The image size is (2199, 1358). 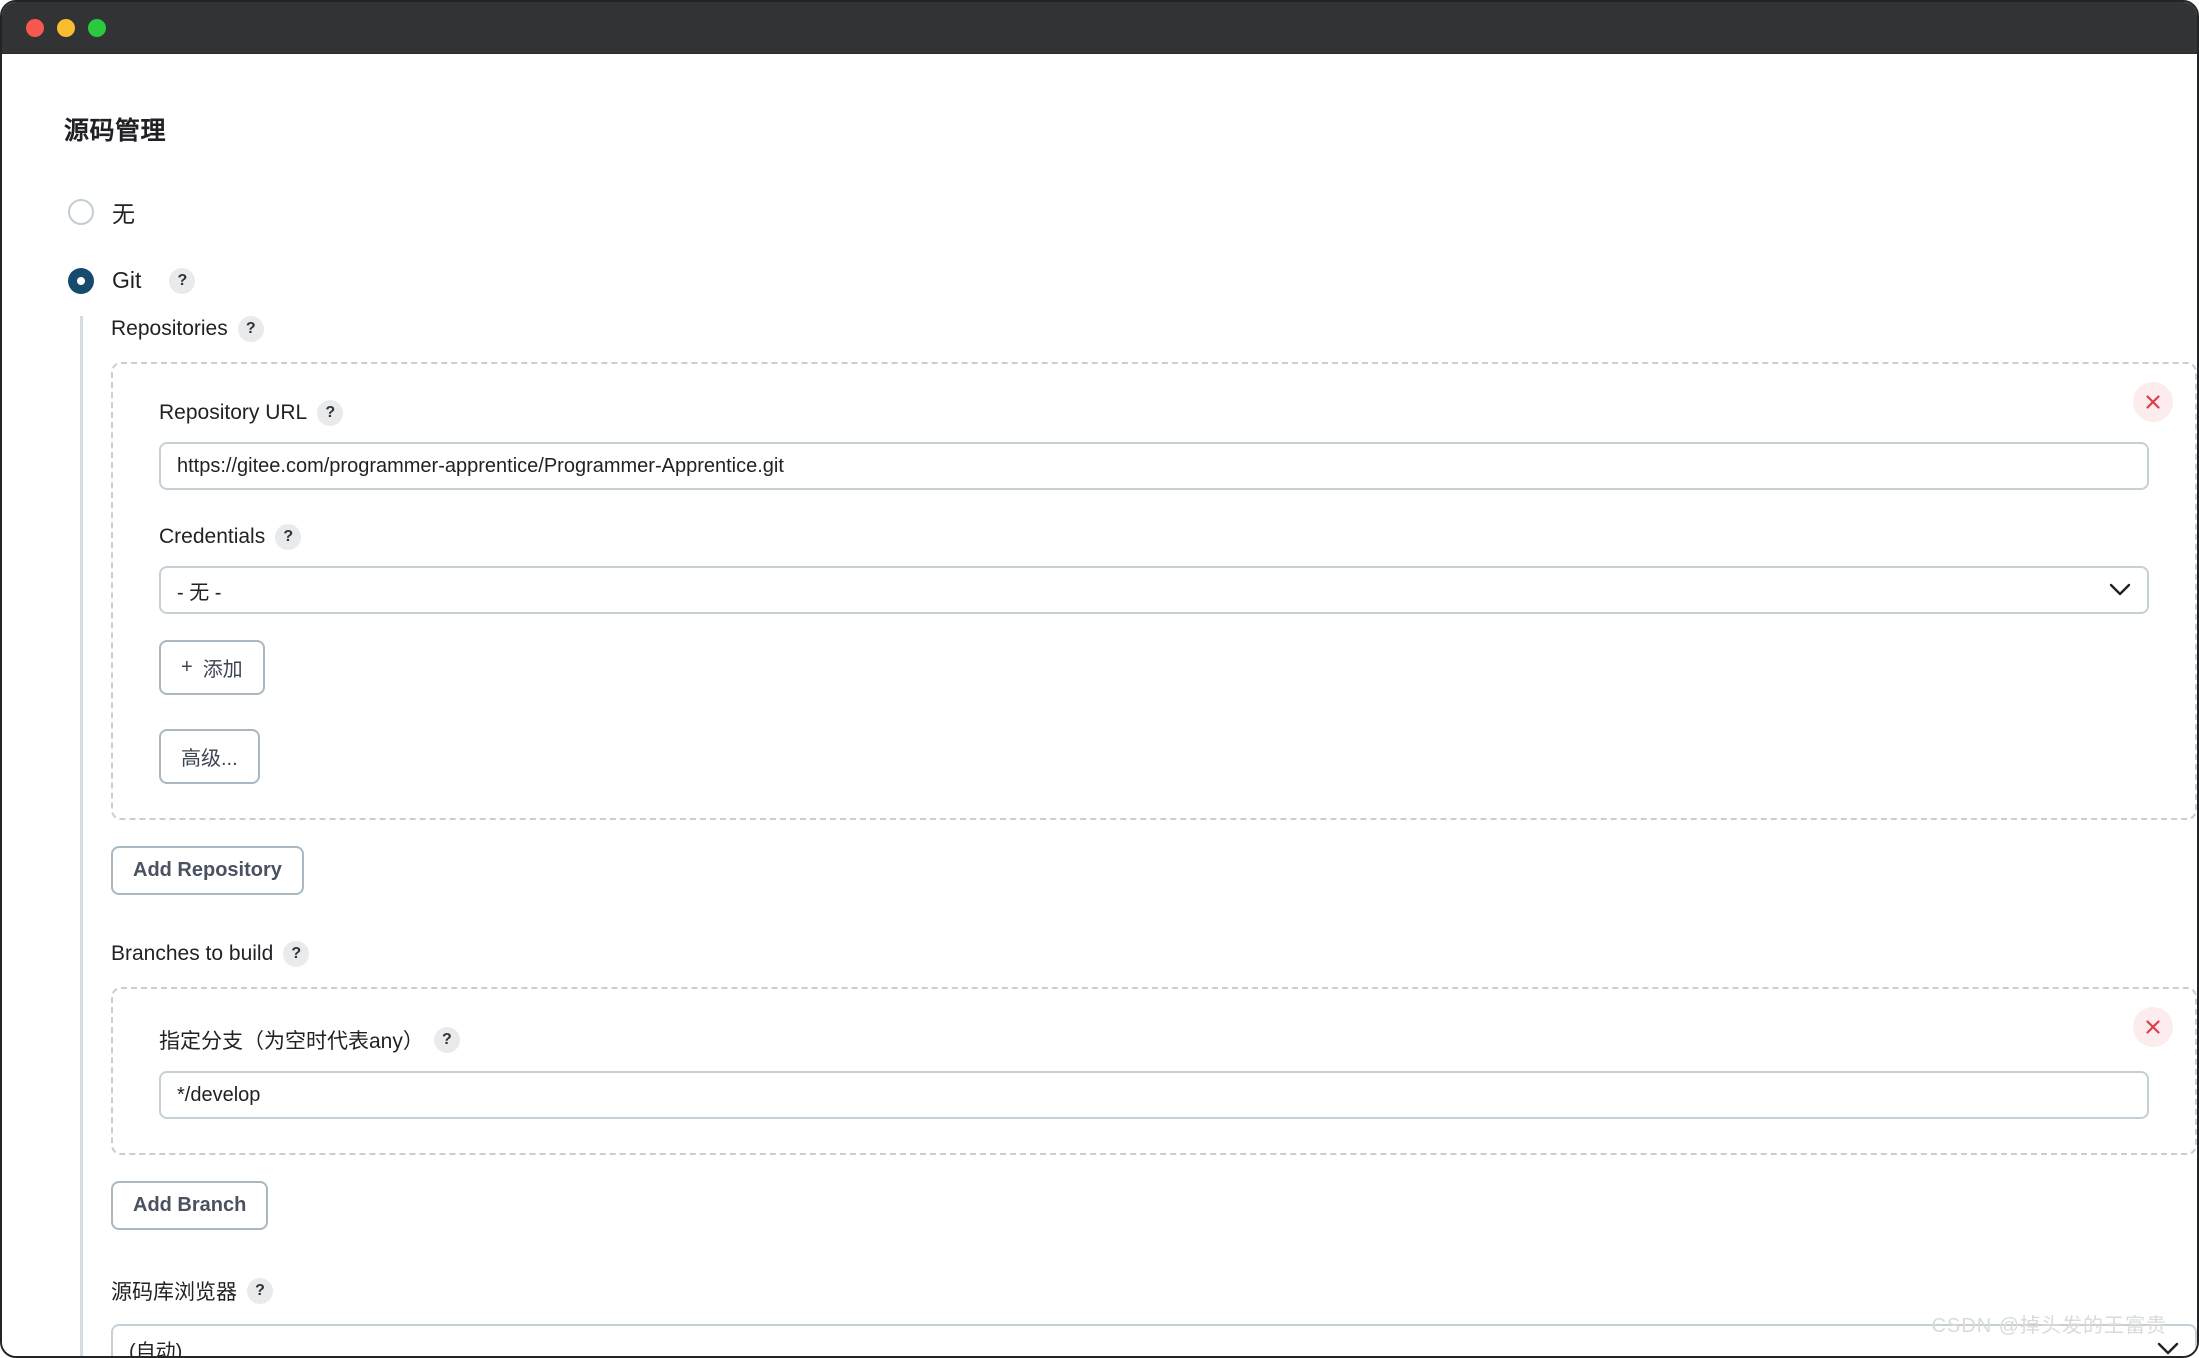 What do you see at coordinates (35, 27) in the screenshot?
I see `close-window-button` at bounding box center [35, 27].